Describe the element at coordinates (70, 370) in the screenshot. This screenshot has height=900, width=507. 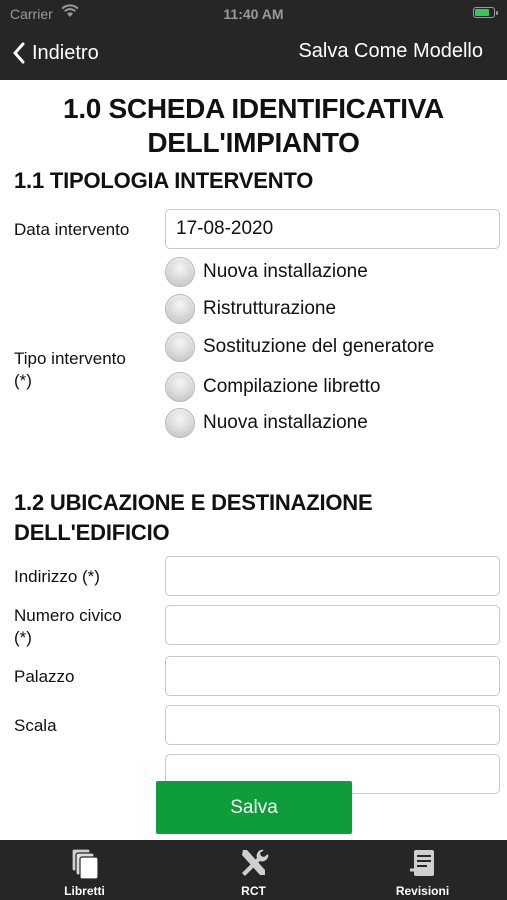
I see `type-label: Tipo intervento (*)` at that location.